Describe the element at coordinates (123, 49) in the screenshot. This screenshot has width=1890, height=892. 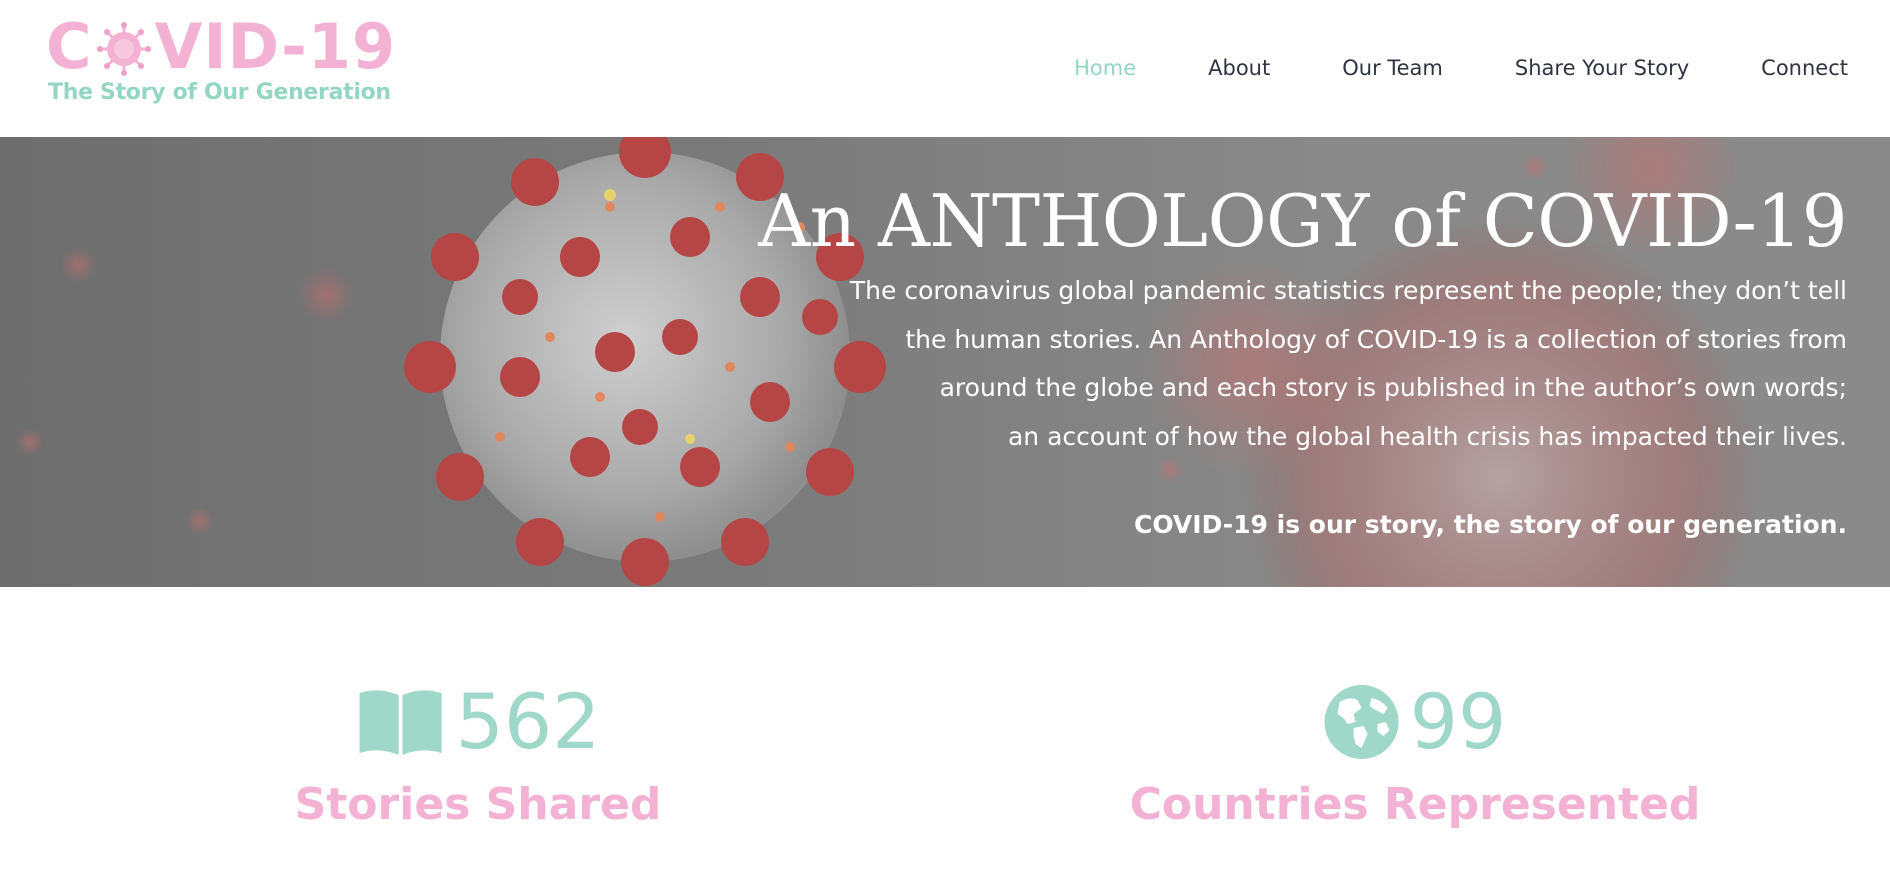
I see `virus-icon` at that location.